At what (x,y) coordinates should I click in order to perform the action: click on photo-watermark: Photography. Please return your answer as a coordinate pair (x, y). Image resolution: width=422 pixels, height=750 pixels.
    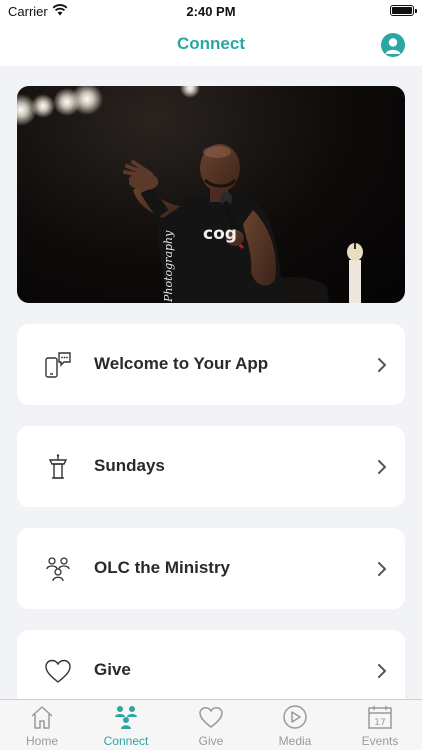
    Looking at the image, I should click on (168, 266).